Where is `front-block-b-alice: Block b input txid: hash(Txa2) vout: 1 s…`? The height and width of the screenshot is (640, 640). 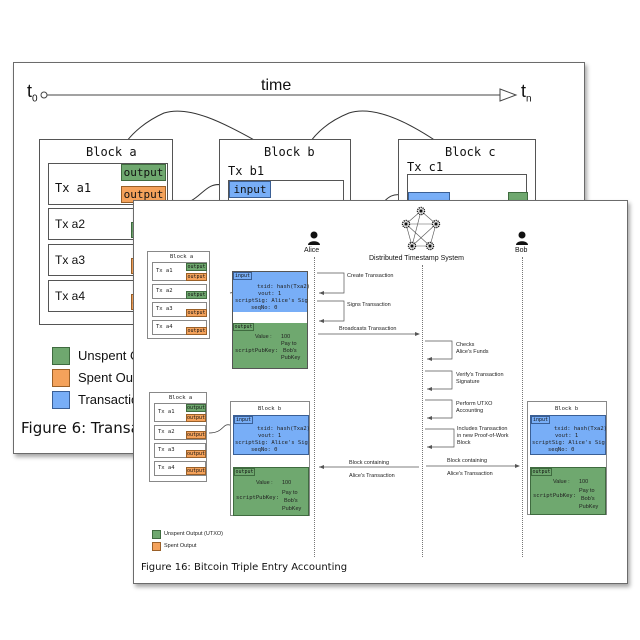 front-block-b-alice: Block b input txid: hash(Txa2) vout: 1 s… is located at coordinates (270, 458).